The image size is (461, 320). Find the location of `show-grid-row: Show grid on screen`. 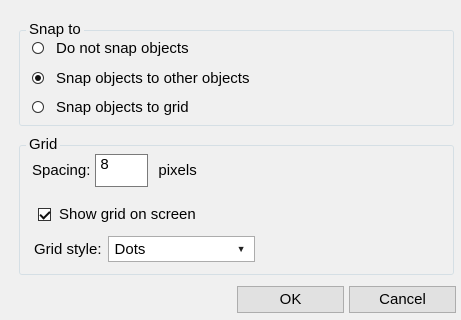

show-grid-row: Show grid on screen is located at coordinates (117, 214).